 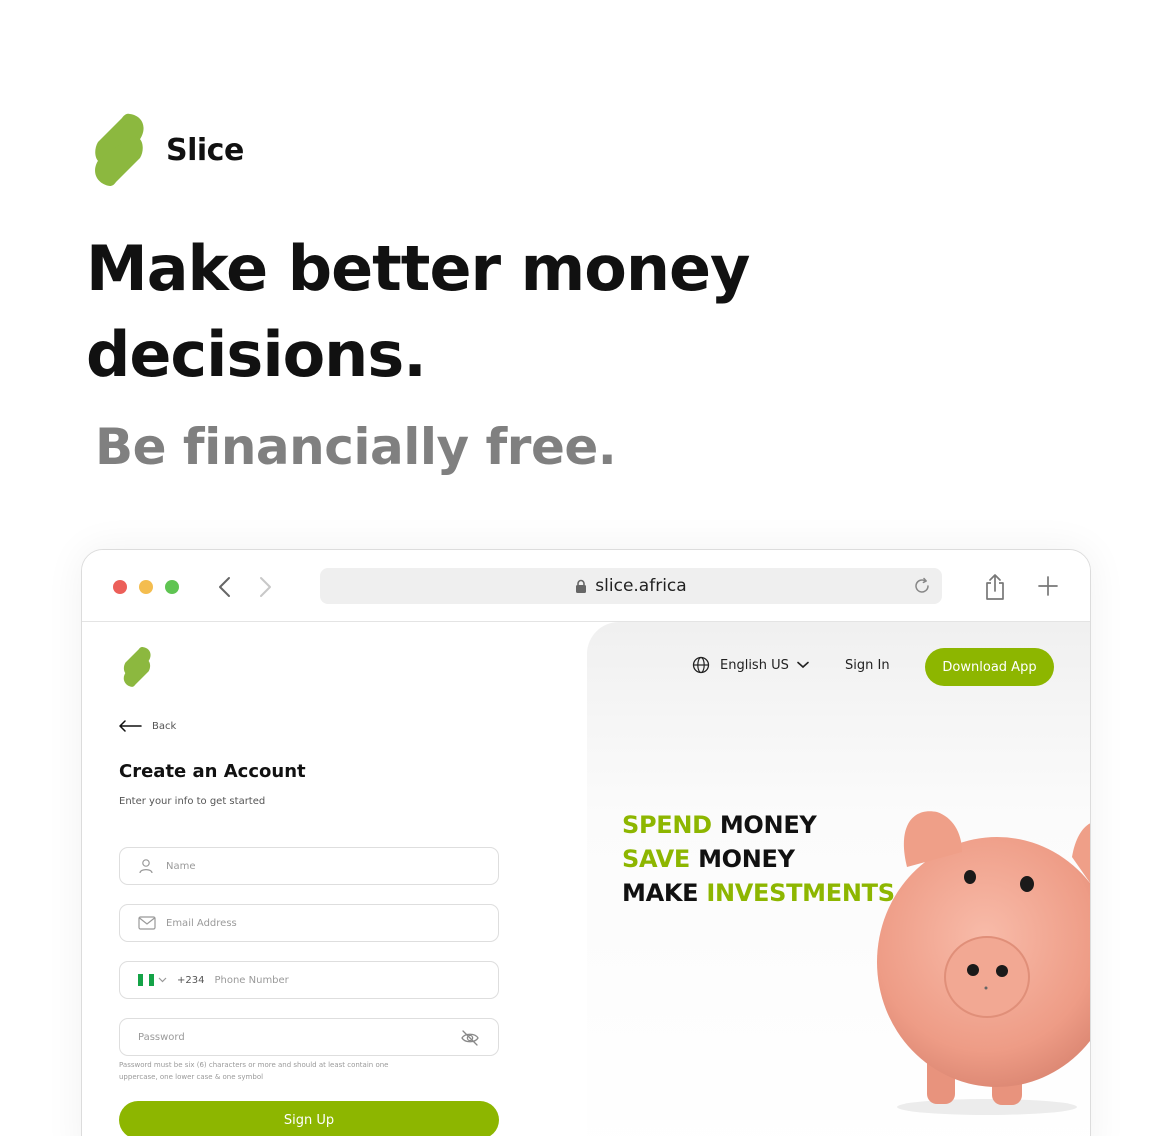 I want to click on brand-name: Slice, so click(x=205, y=150).